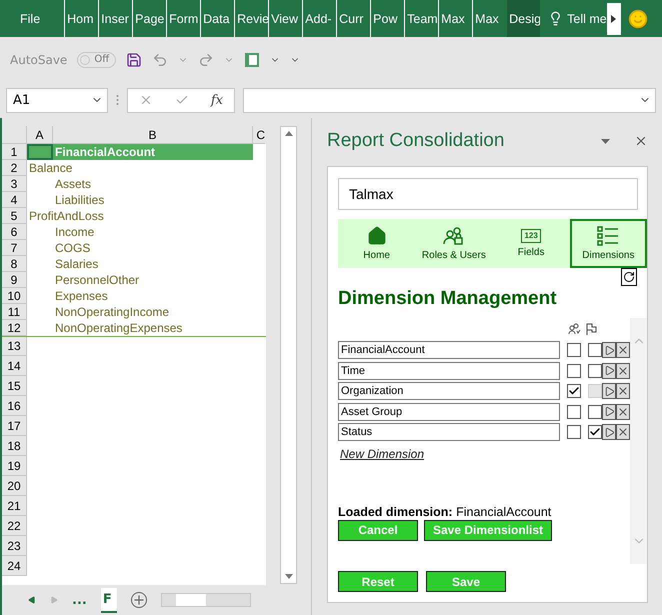 Image resolution: width=662 pixels, height=615 pixels. Describe the element at coordinates (14, 200) in the screenshot. I see `row-header: 4` at that location.